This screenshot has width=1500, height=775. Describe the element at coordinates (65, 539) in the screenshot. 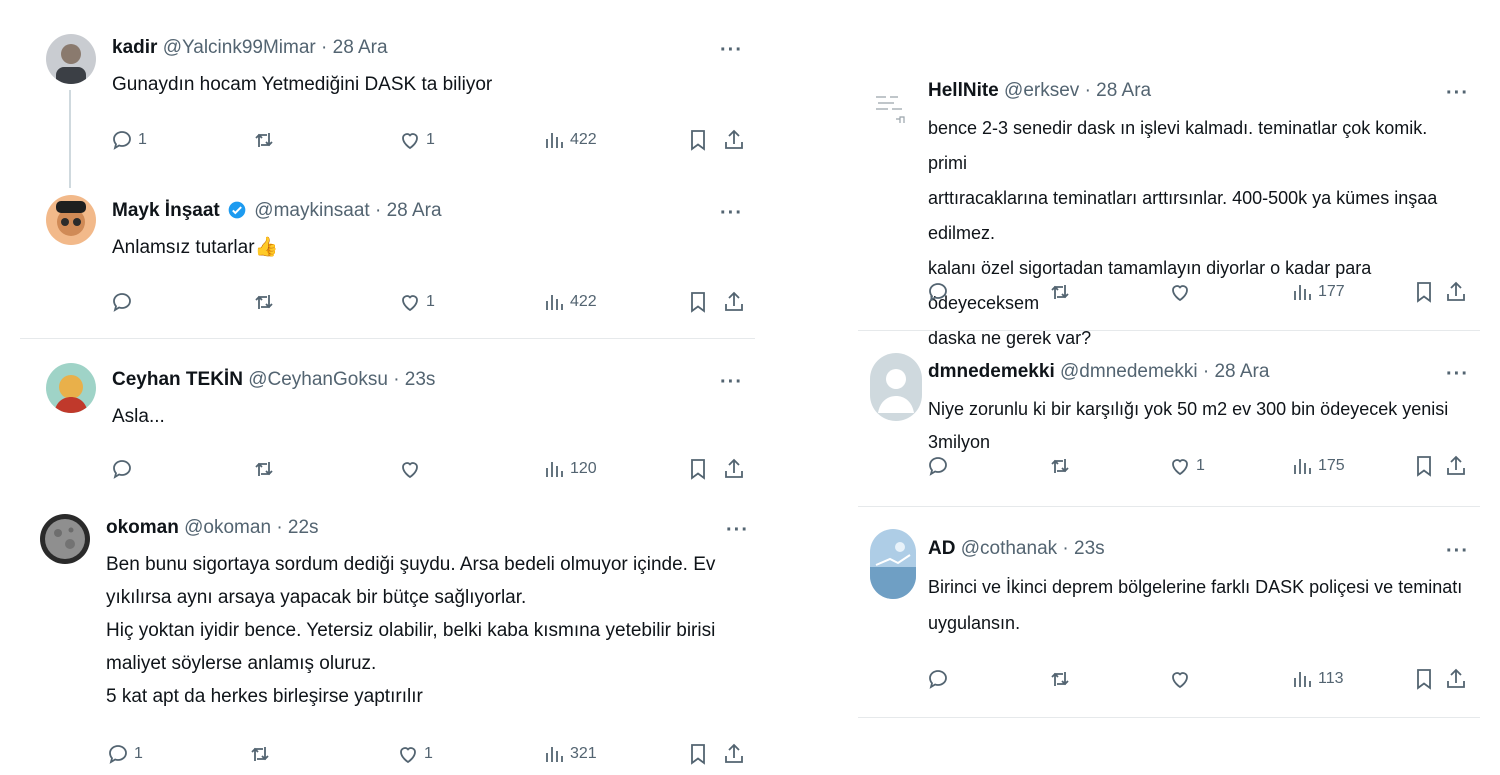

I see `avatar-okoman` at that location.